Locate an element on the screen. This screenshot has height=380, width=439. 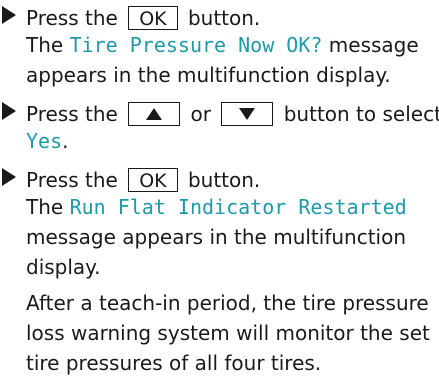
select-value: Yes is located at coordinates (44, 141).